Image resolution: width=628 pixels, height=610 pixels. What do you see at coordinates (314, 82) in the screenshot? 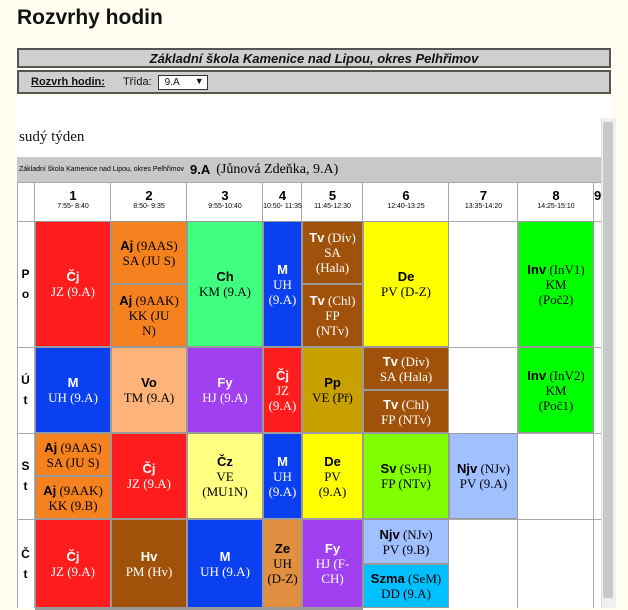
I see `toolbar: Rozvrh hodin: Třída: 9.A ▼` at bounding box center [314, 82].